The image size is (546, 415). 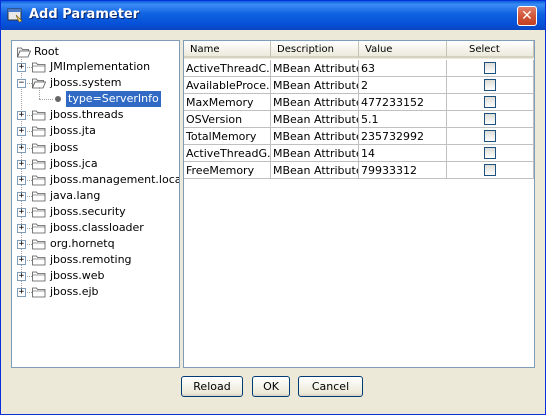 I want to click on reload-button: Reload, so click(x=212, y=386).